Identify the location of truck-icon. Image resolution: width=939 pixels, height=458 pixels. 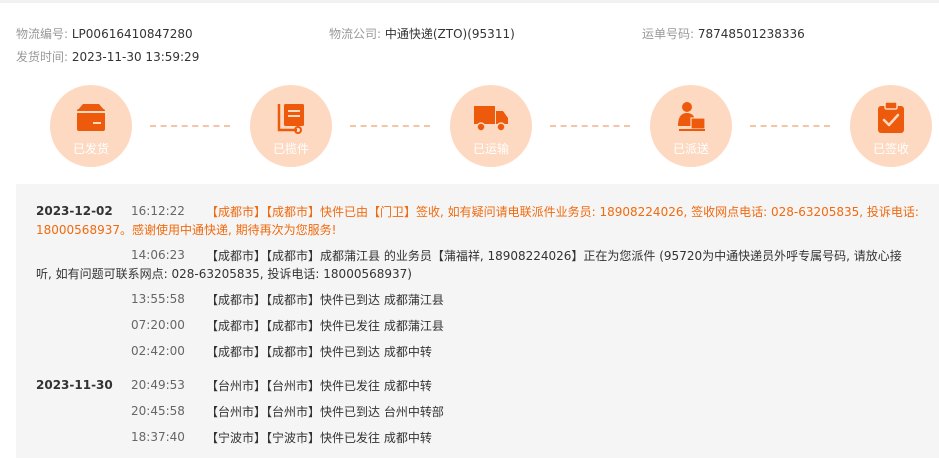
(491, 119).